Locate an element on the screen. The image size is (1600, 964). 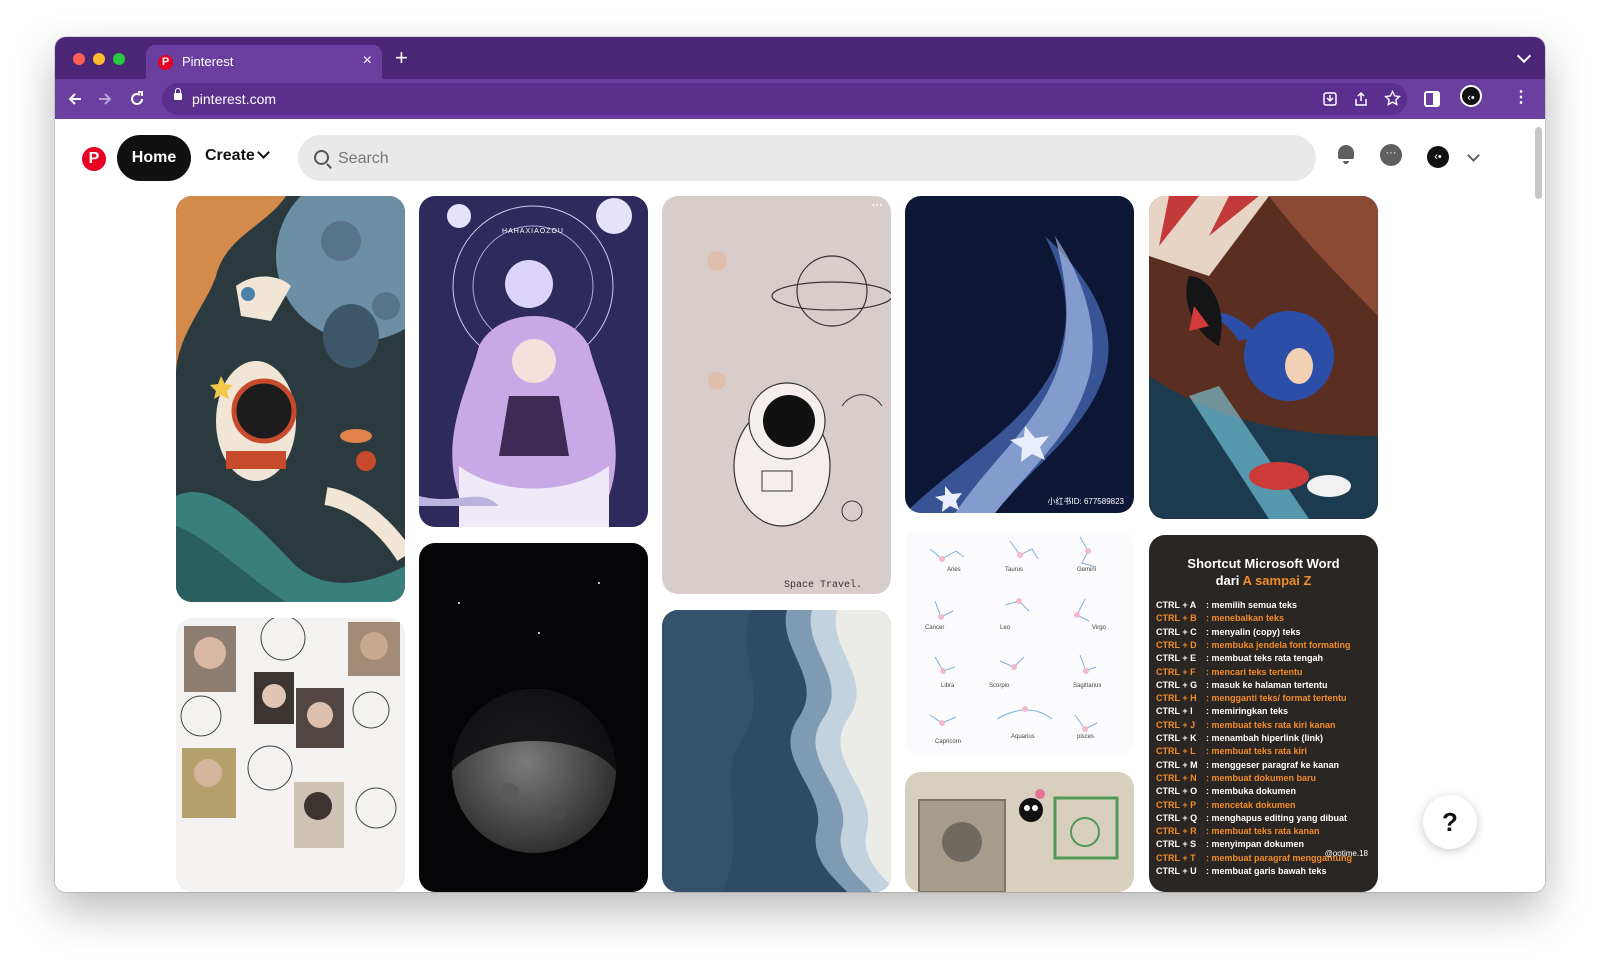
shortcut-key: CTRL + P is located at coordinates (1176, 804).